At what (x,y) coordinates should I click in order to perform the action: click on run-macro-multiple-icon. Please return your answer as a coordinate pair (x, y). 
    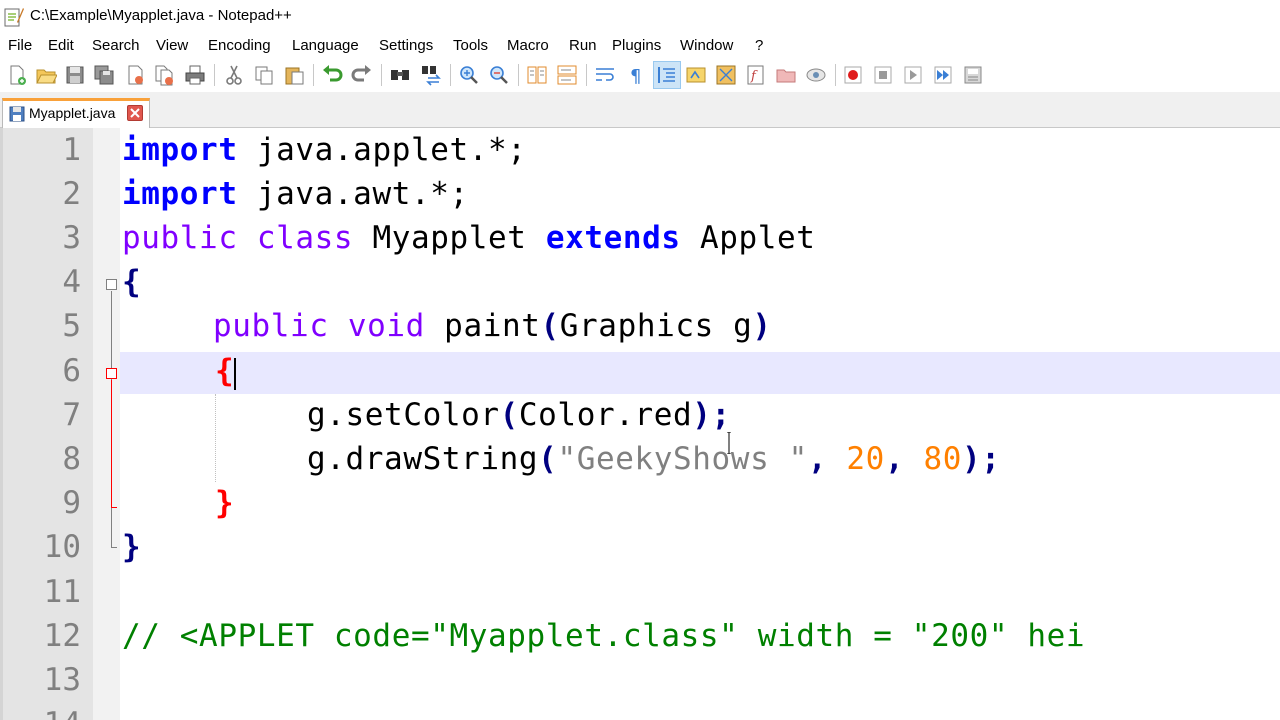
    Looking at the image, I should click on (943, 75).